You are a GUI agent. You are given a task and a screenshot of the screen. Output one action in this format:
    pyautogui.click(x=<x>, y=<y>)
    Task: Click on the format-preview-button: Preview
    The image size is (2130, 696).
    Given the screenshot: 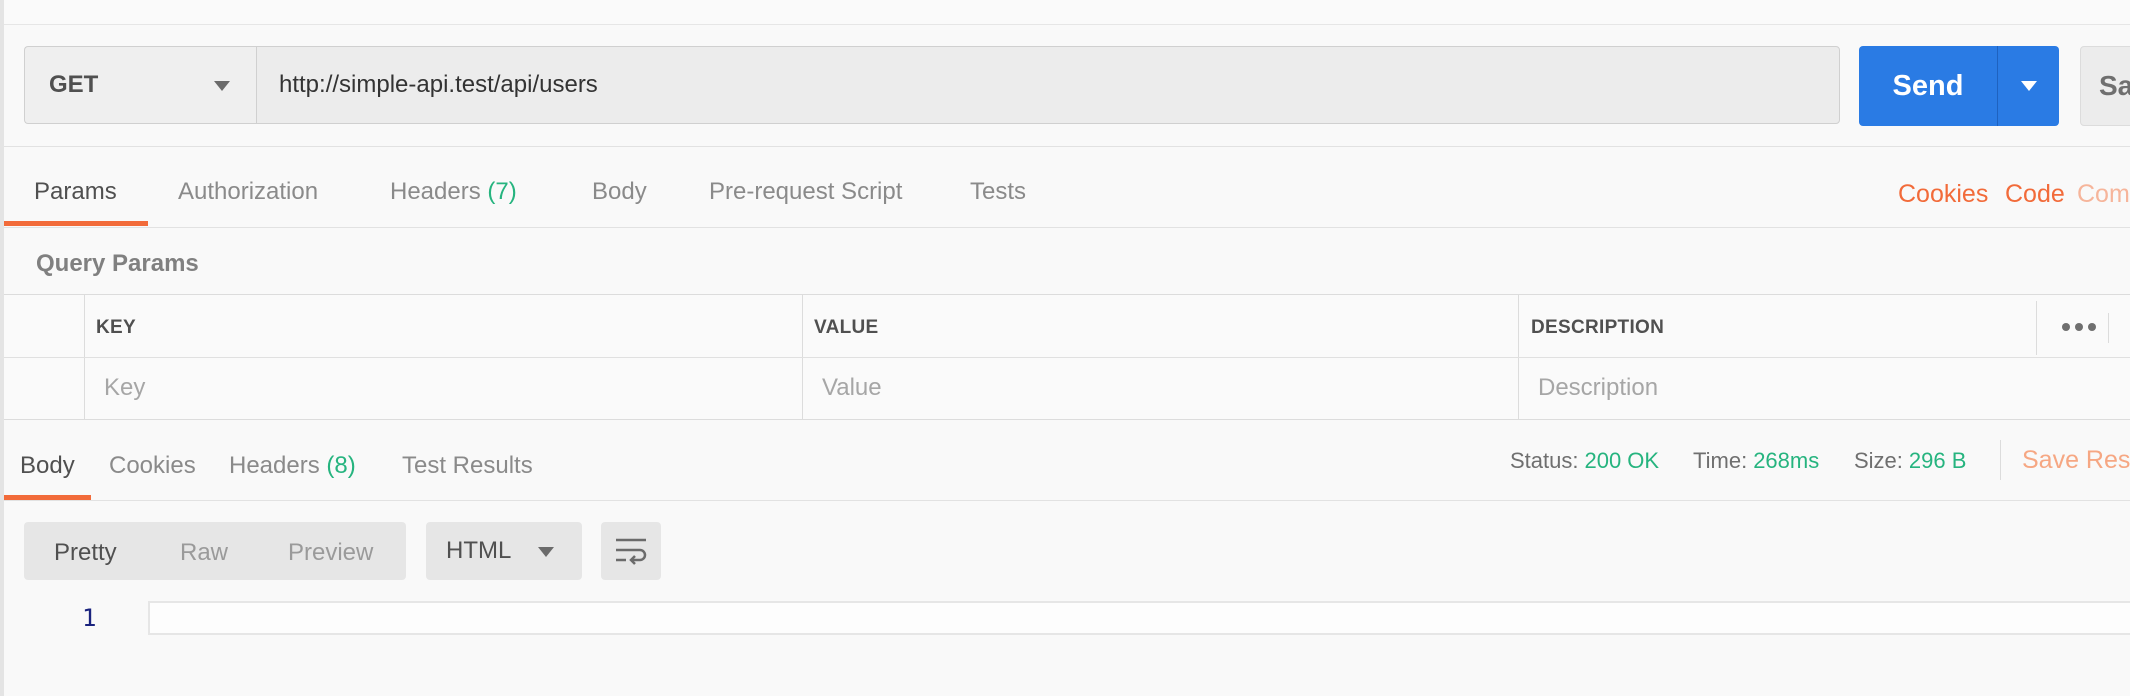 What is the action you would take?
    pyautogui.click(x=330, y=553)
    